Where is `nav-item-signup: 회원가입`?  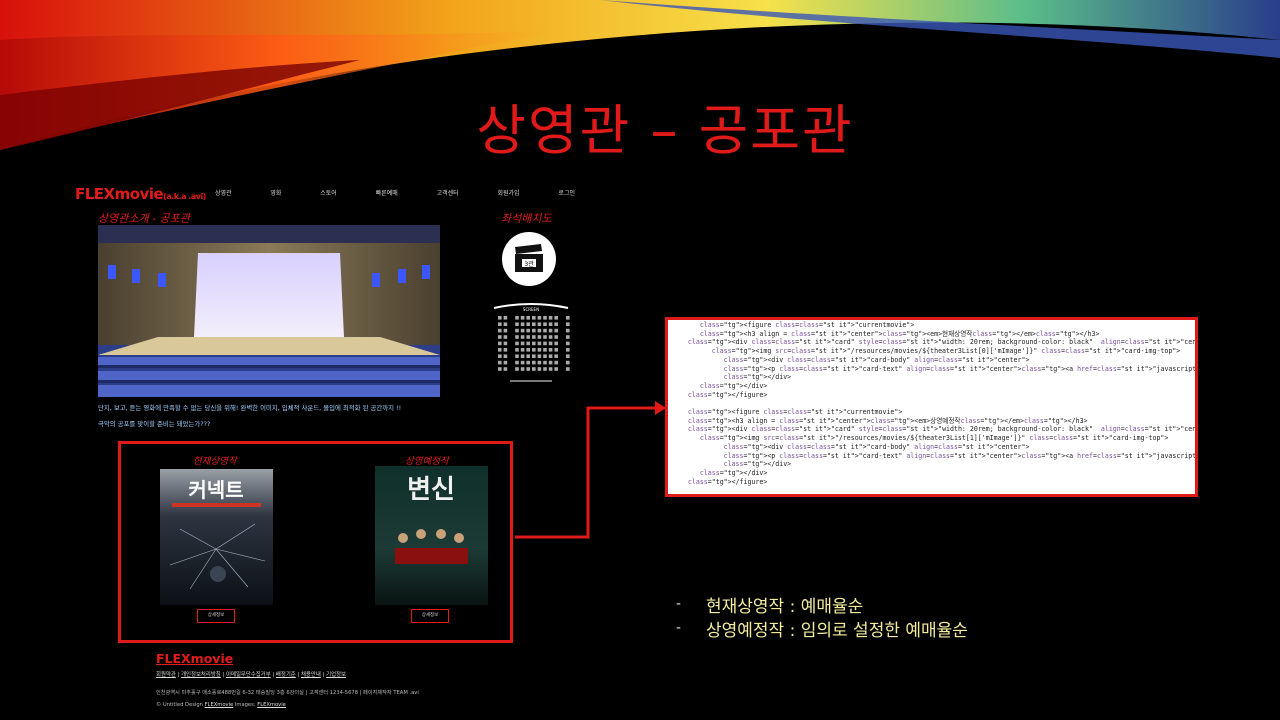
nav-item-signup: 회원가입 is located at coordinates (509, 192).